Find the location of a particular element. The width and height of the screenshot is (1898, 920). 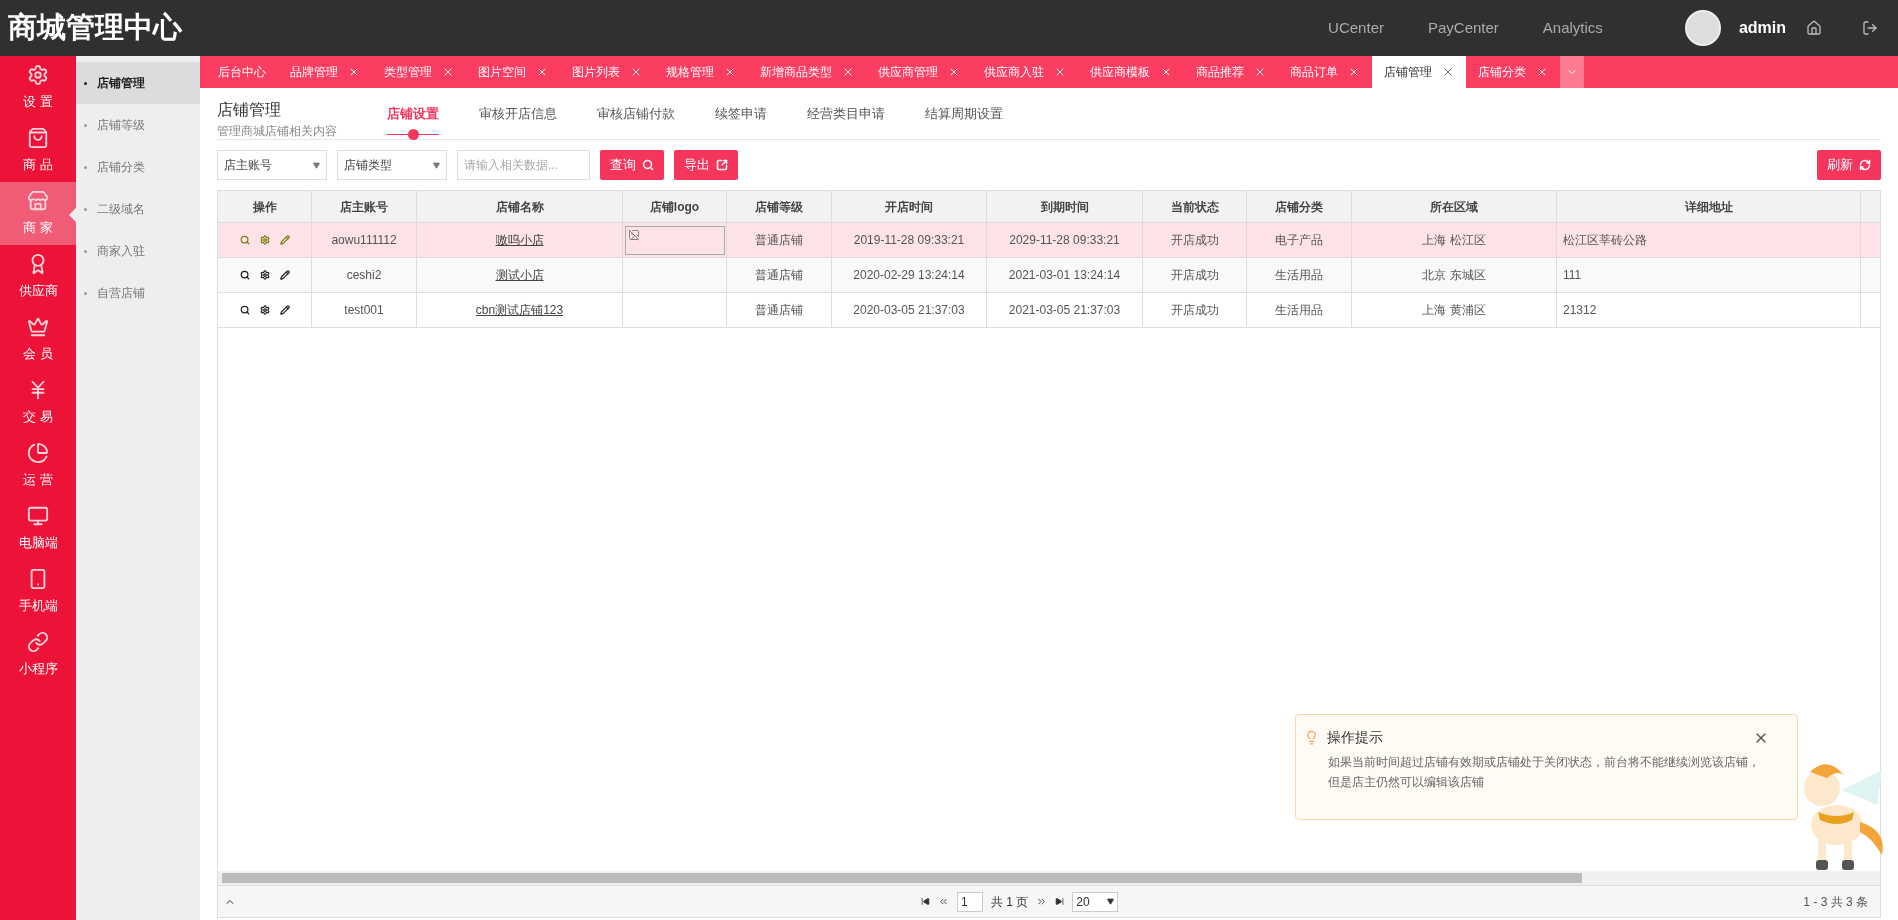

horizontal-scrollbar is located at coordinates (1049, 878).